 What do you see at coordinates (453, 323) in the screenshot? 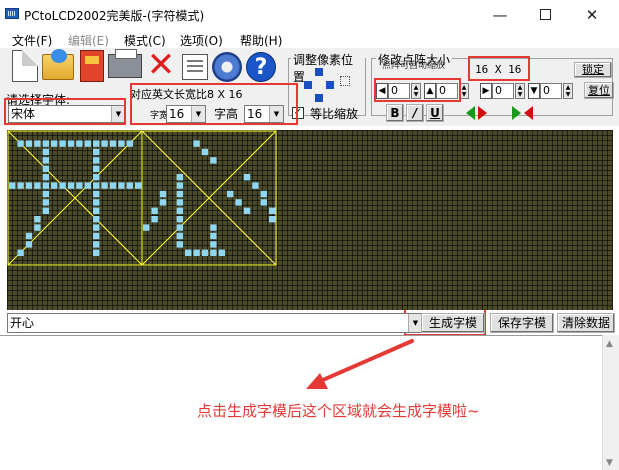
I see `generate-font-button: 生成字模` at bounding box center [453, 323].